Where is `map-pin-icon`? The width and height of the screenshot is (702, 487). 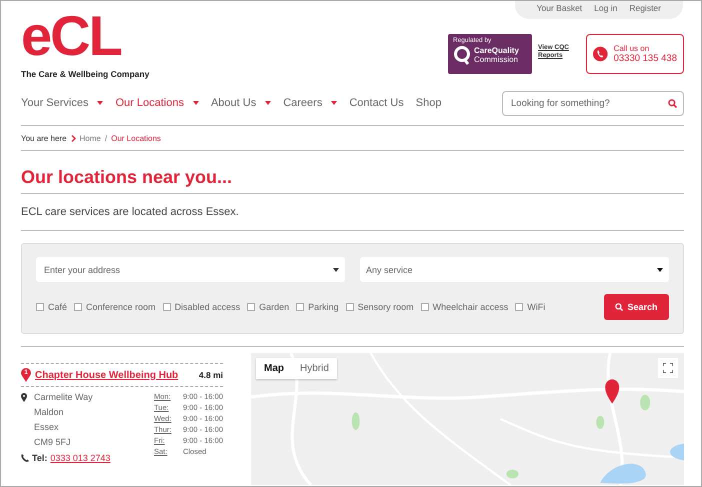 map-pin-icon is located at coordinates (24, 397).